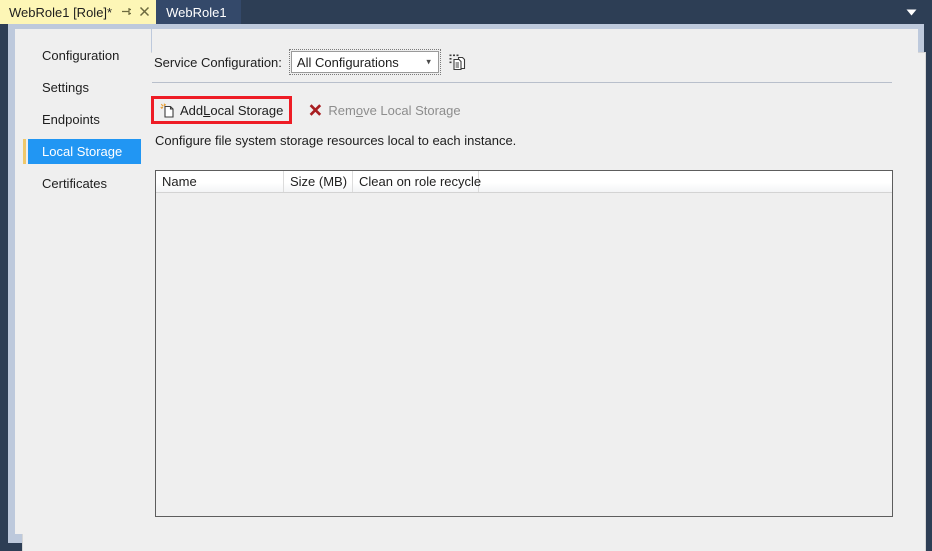 This screenshot has width=932, height=551. I want to click on service-configuration-label: Service Configuration:, so click(218, 62).